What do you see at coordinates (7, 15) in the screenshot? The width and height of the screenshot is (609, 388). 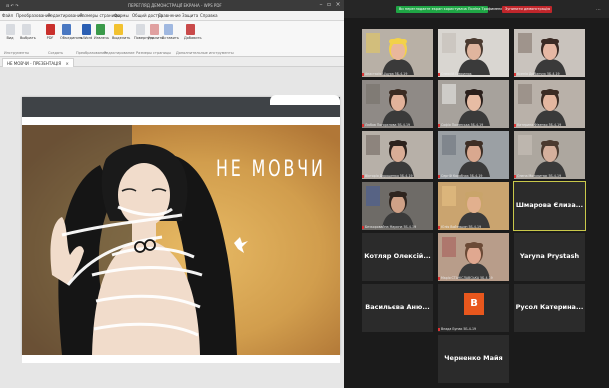 I see `menu-item-file: Файл` at bounding box center [7, 15].